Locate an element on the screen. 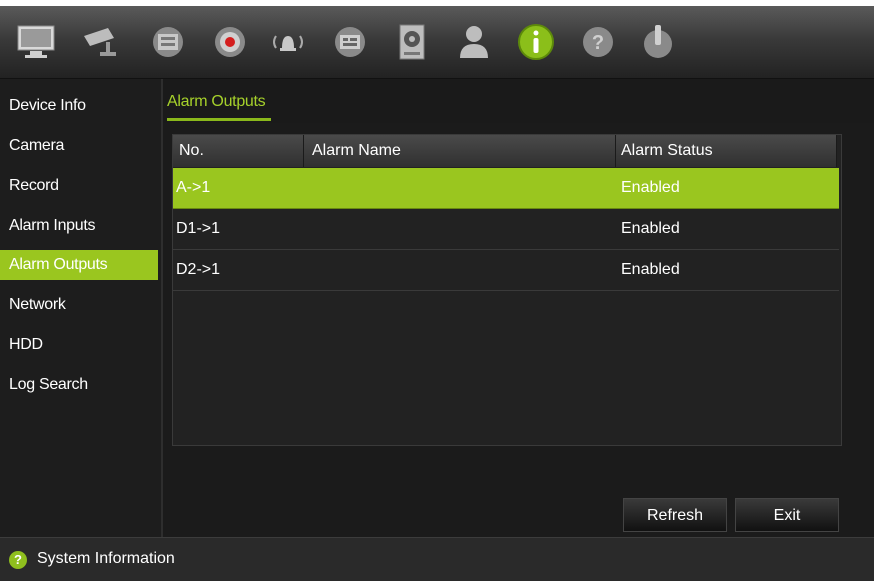 Image resolution: width=874 pixels, height=581 pixels. record-dot-icon is located at coordinates (230, 42).